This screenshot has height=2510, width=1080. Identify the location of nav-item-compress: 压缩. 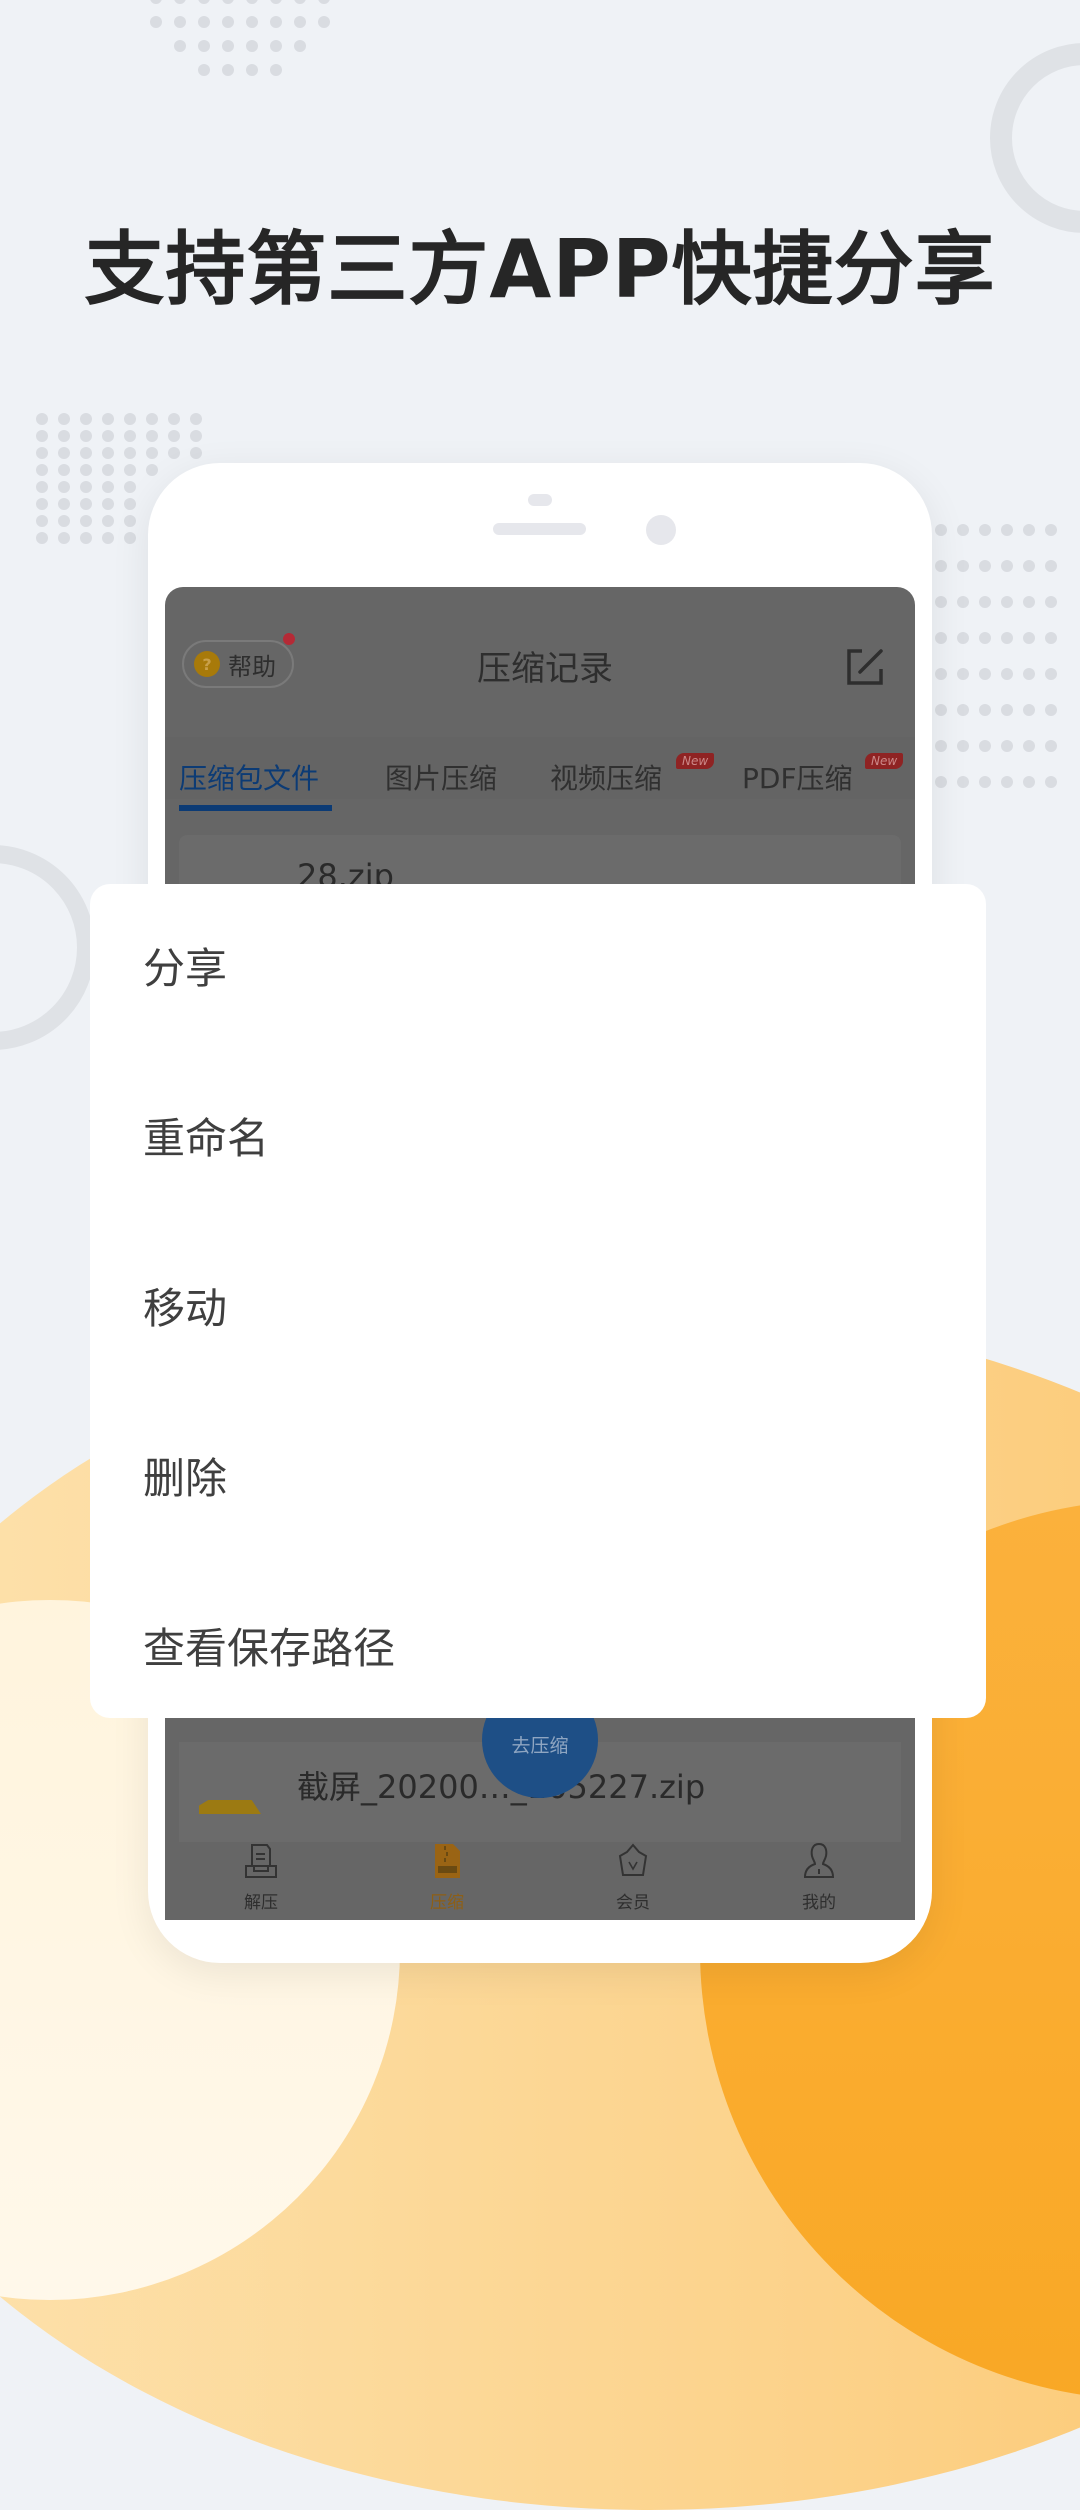
(447, 1877).